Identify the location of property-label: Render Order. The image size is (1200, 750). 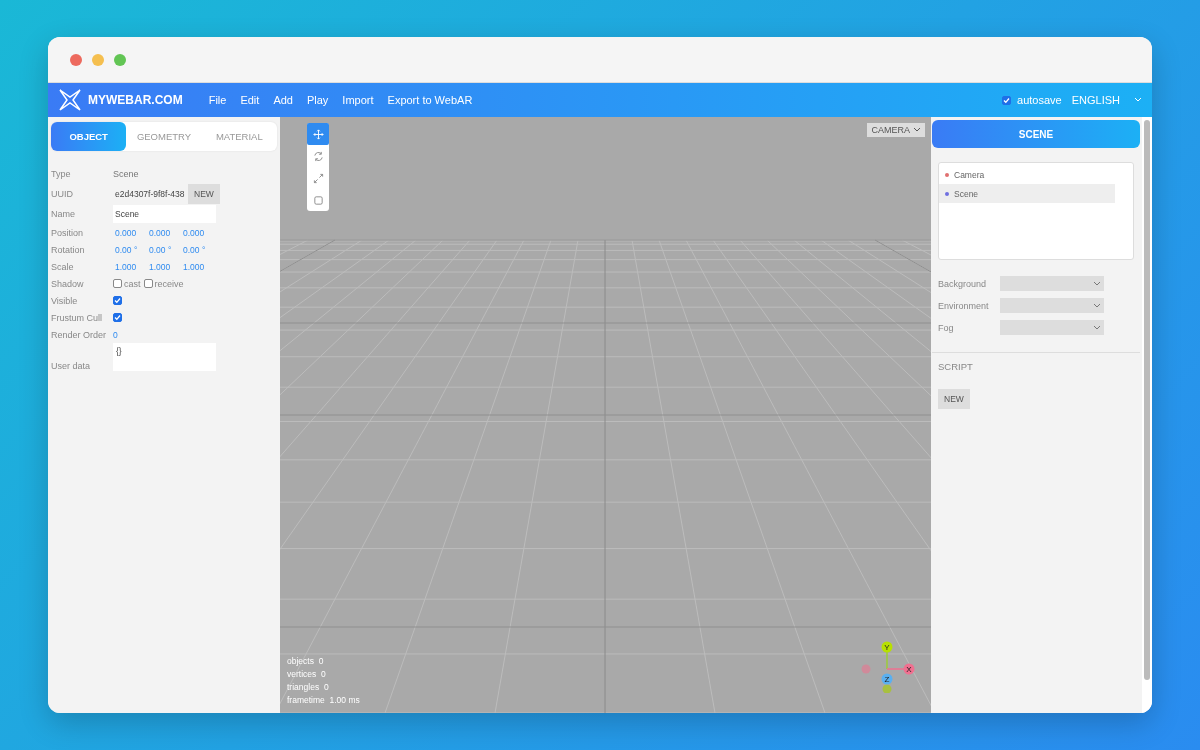
(79, 334).